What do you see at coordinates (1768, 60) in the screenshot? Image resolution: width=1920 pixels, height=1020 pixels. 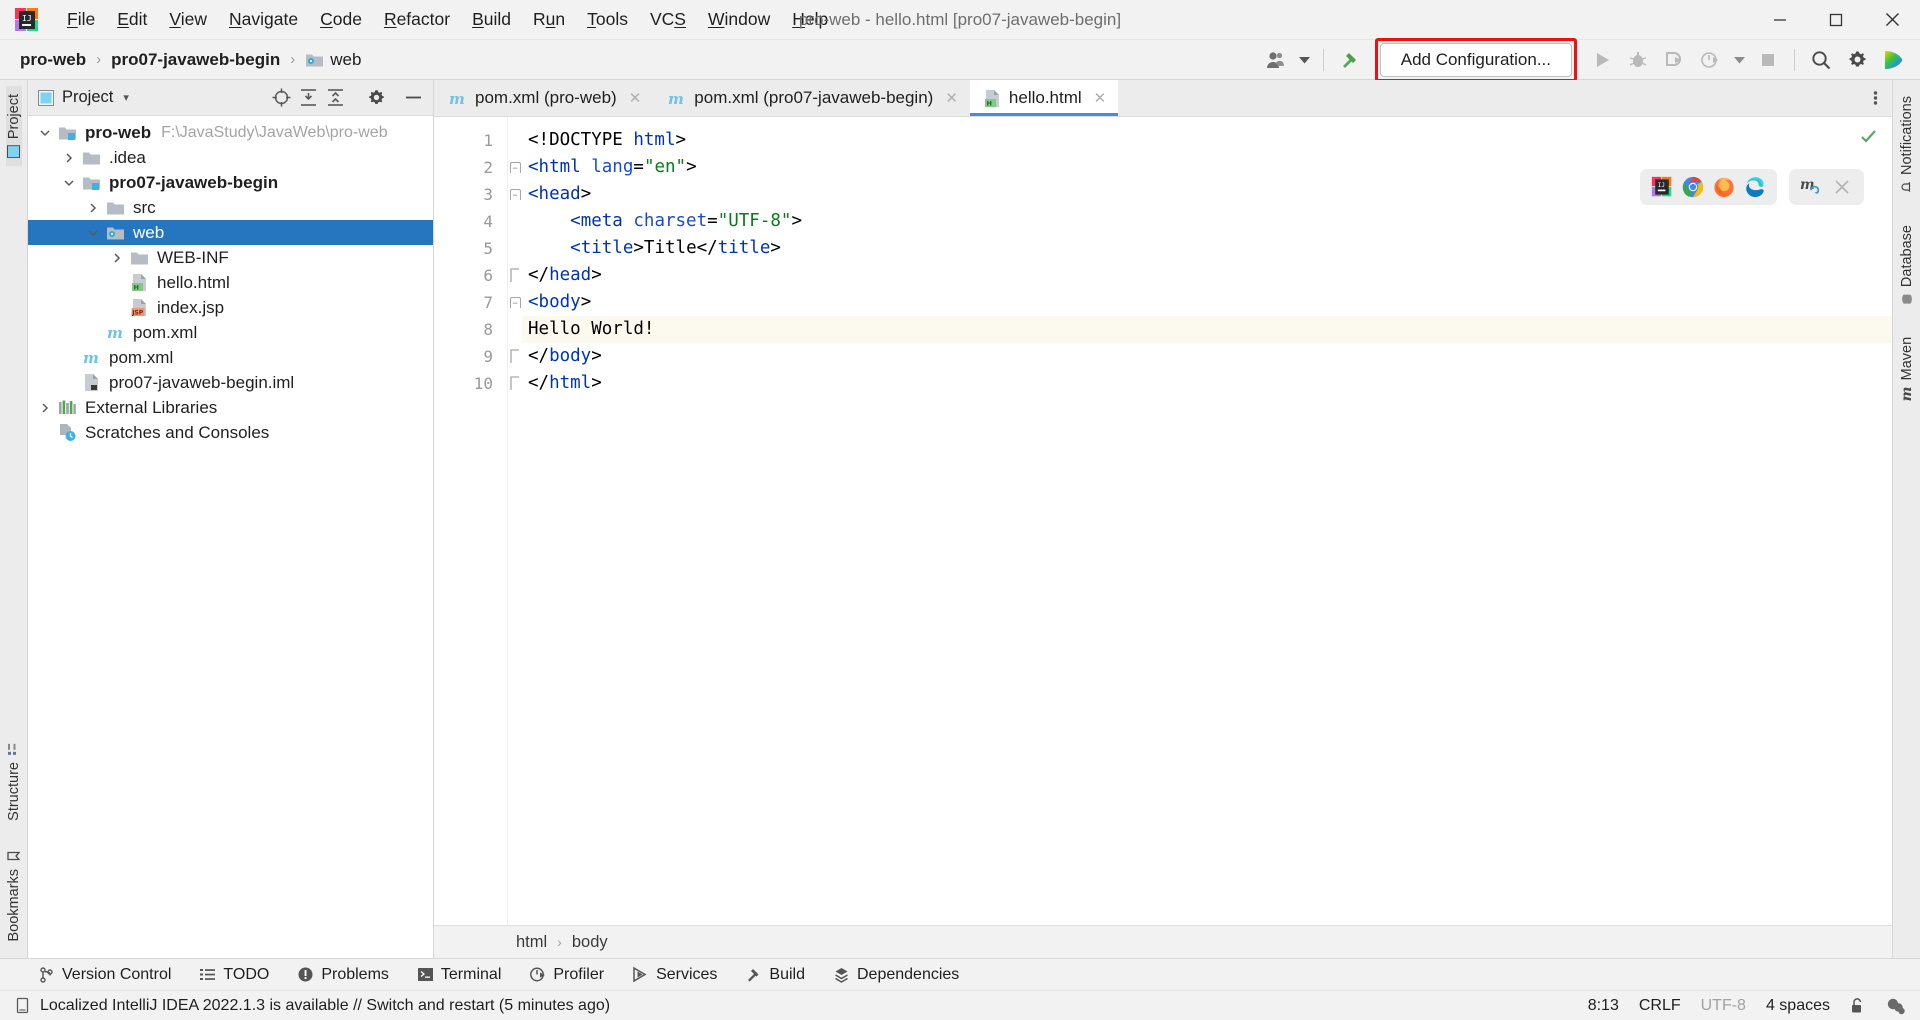 I see `stop-icon` at bounding box center [1768, 60].